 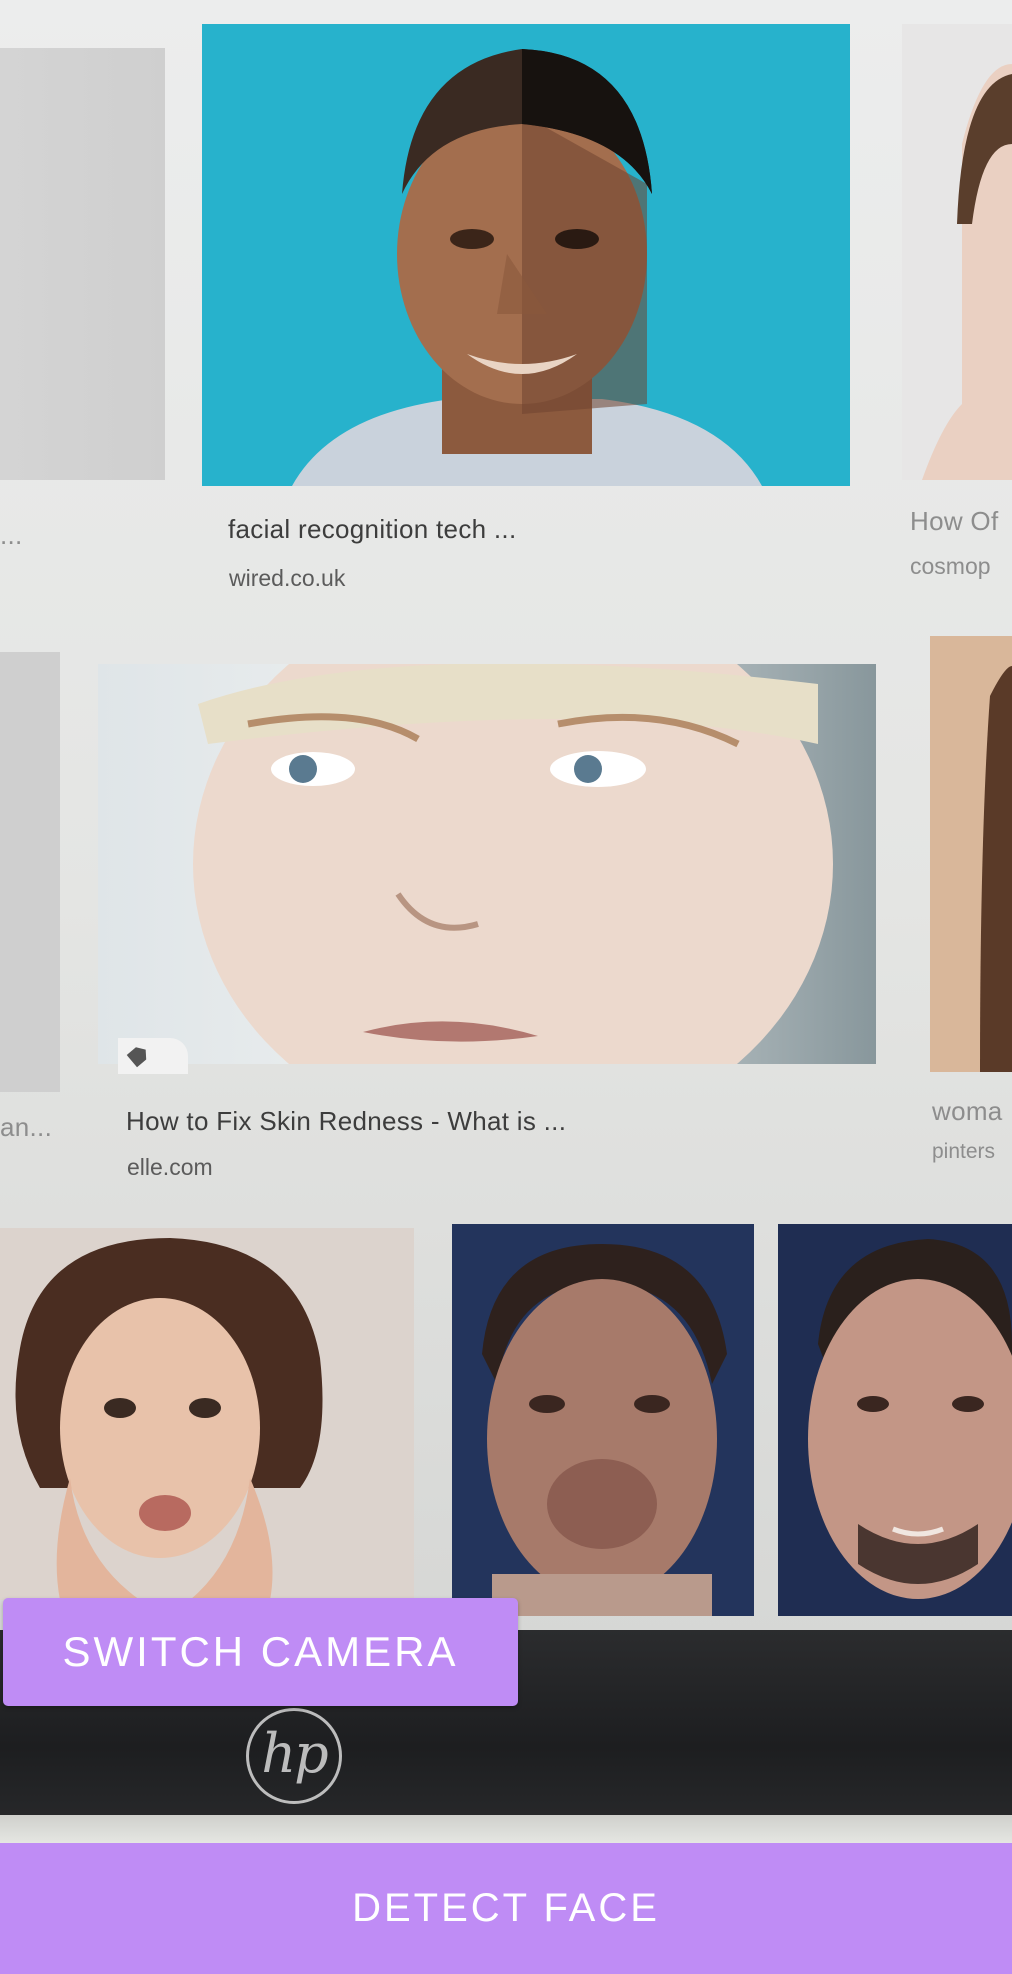 I want to click on image-result-thumbnail-wired, so click(x=526, y=255).